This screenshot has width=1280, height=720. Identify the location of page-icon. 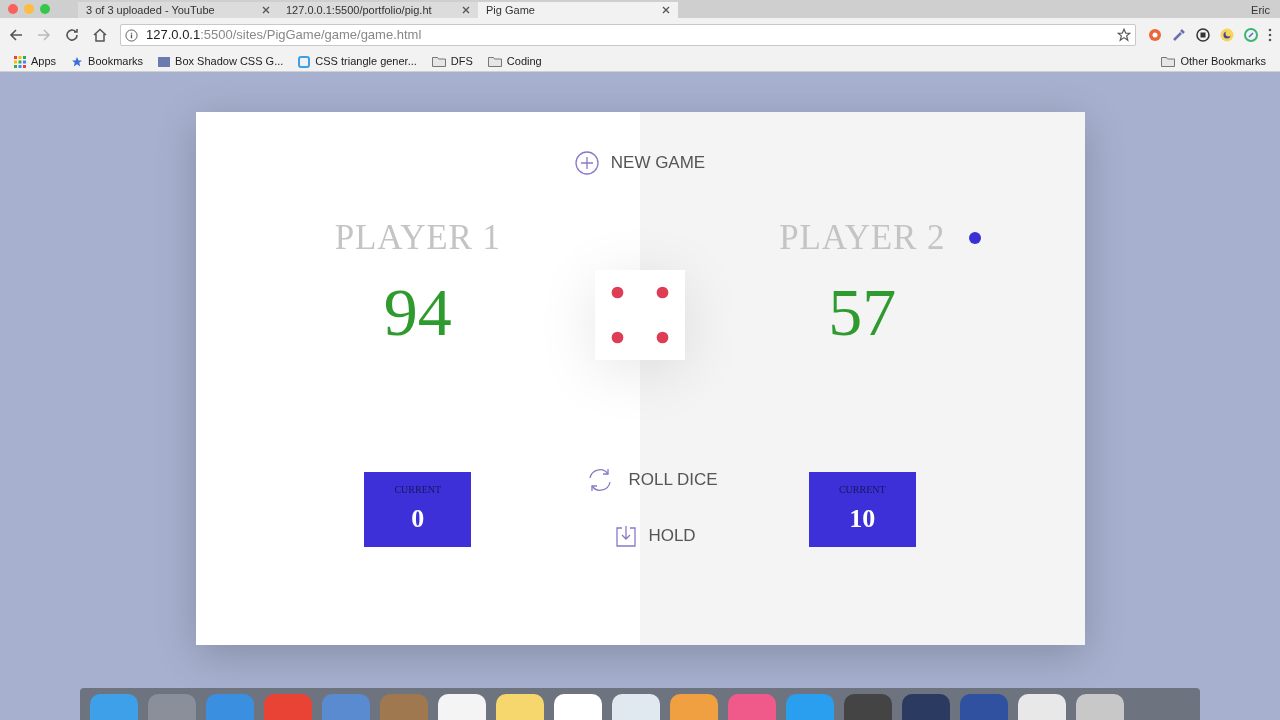
(164, 61).